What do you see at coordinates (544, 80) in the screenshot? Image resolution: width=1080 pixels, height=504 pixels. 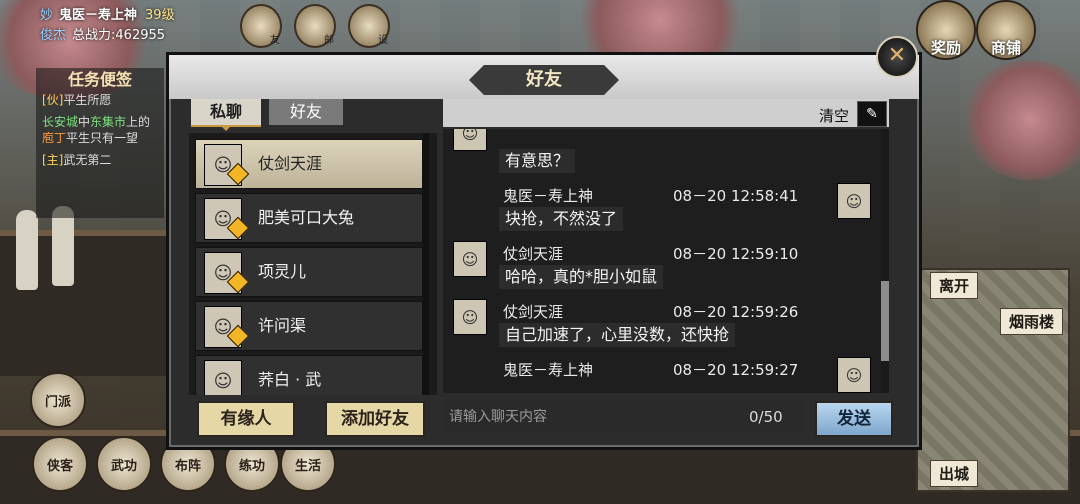 I see `modal-title: 好友` at bounding box center [544, 80].